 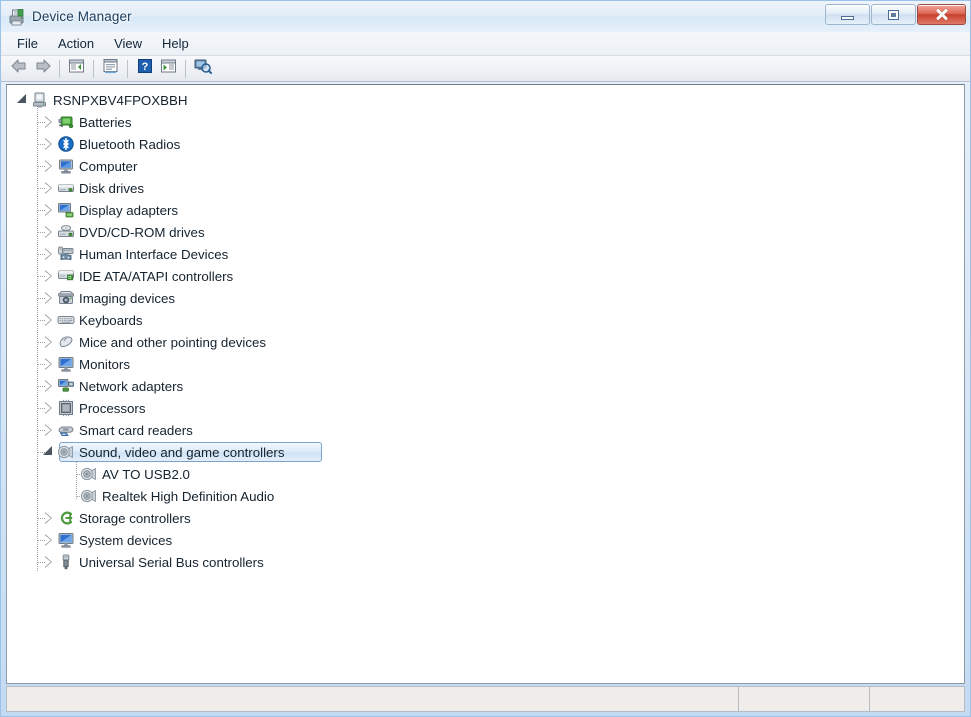 I want to click on tree-node-root: RSNPXBV4FPOXBBH, so click(x=485, y=100).